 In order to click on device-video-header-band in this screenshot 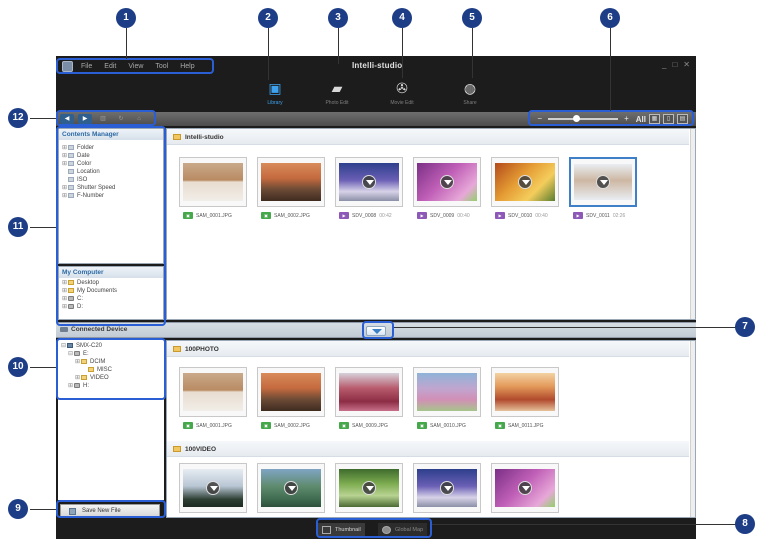, I will do `click(428, 449)`.